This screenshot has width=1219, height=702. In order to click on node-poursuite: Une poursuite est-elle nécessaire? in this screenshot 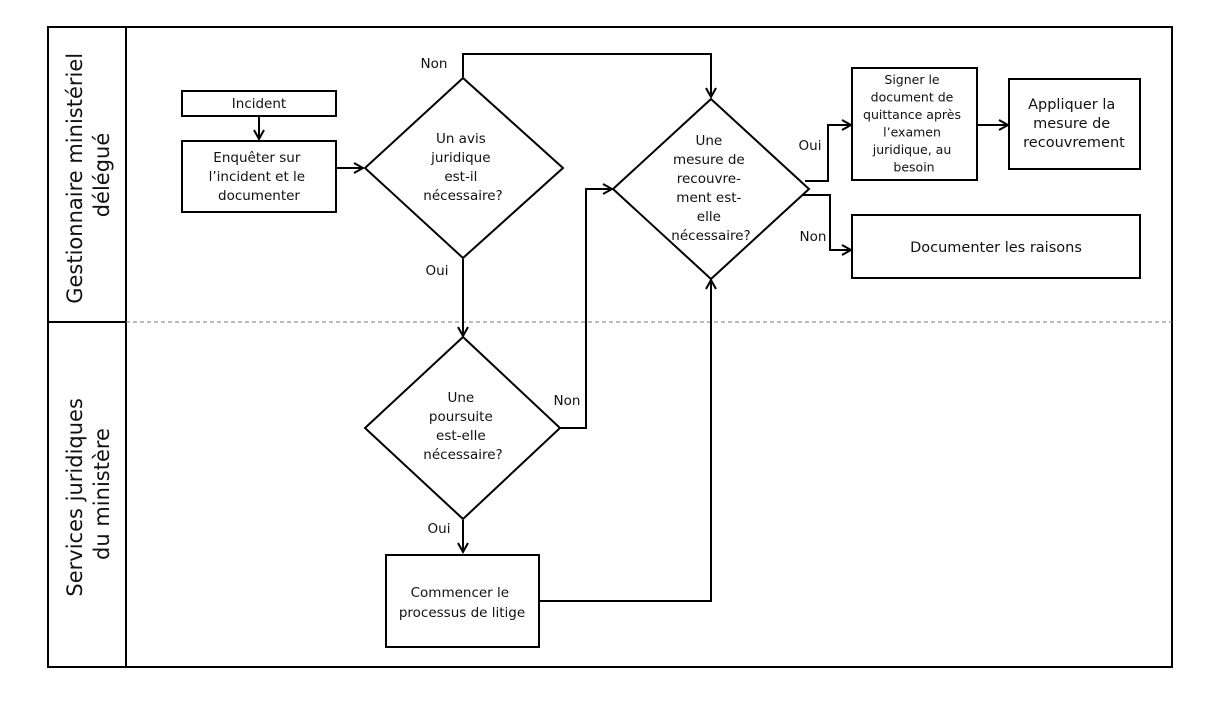, I will do `click(462, 428)`.